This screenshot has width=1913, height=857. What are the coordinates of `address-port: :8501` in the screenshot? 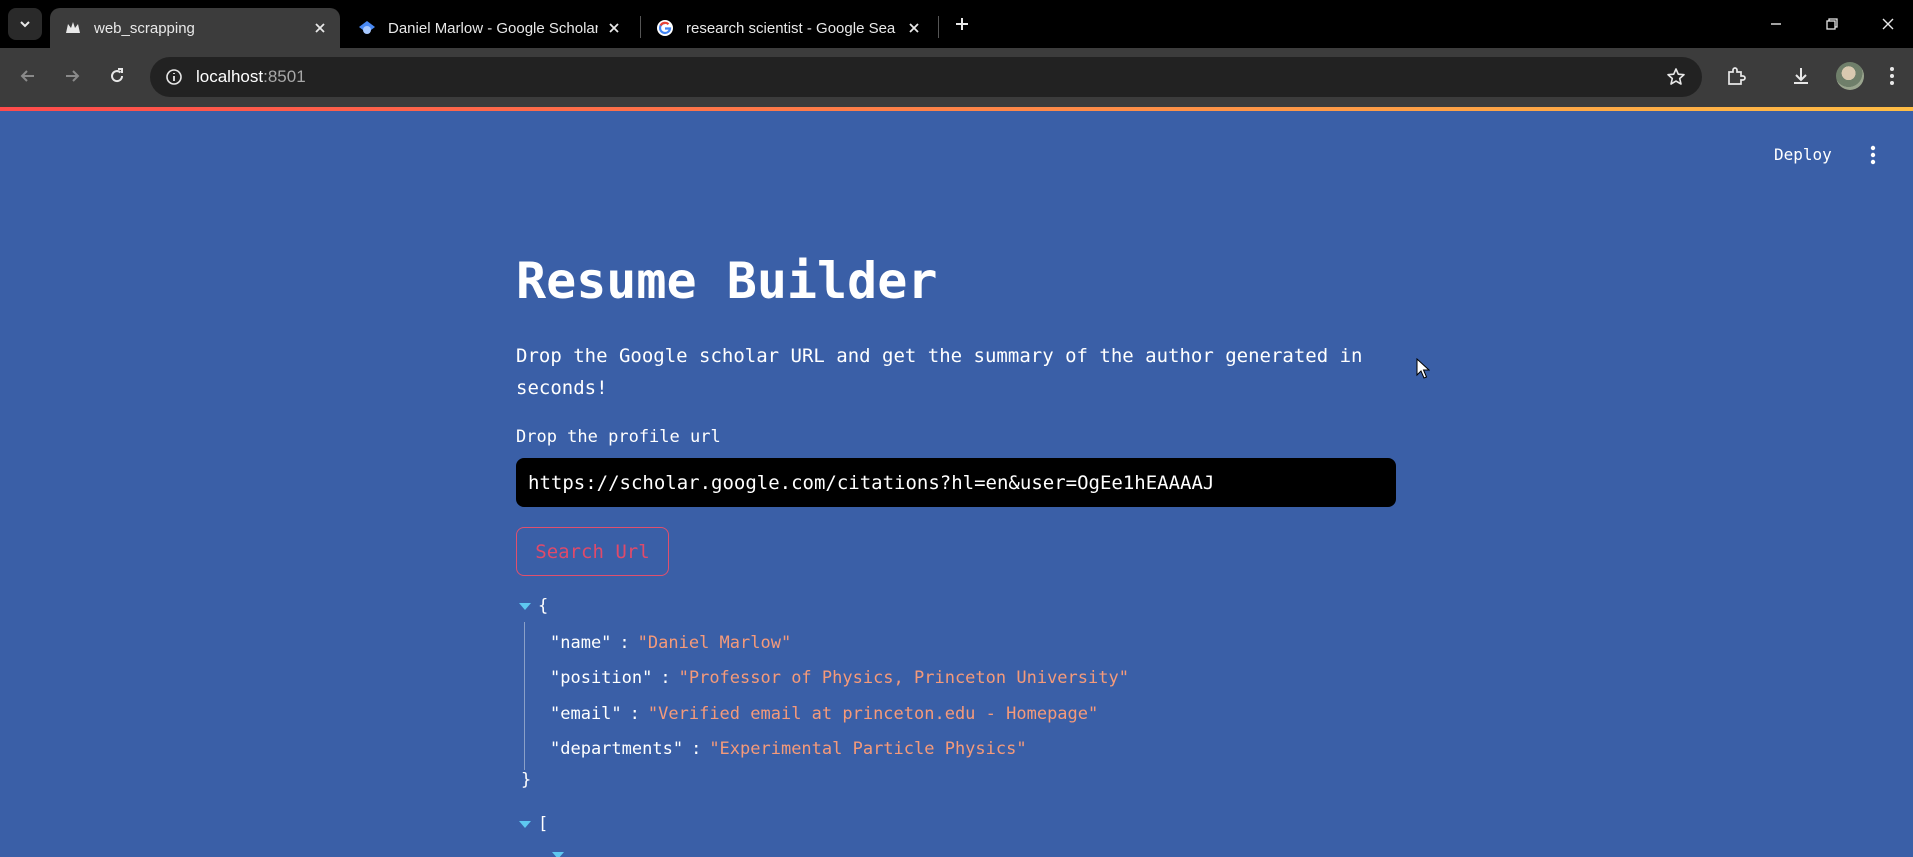 It's located at (284, 76).